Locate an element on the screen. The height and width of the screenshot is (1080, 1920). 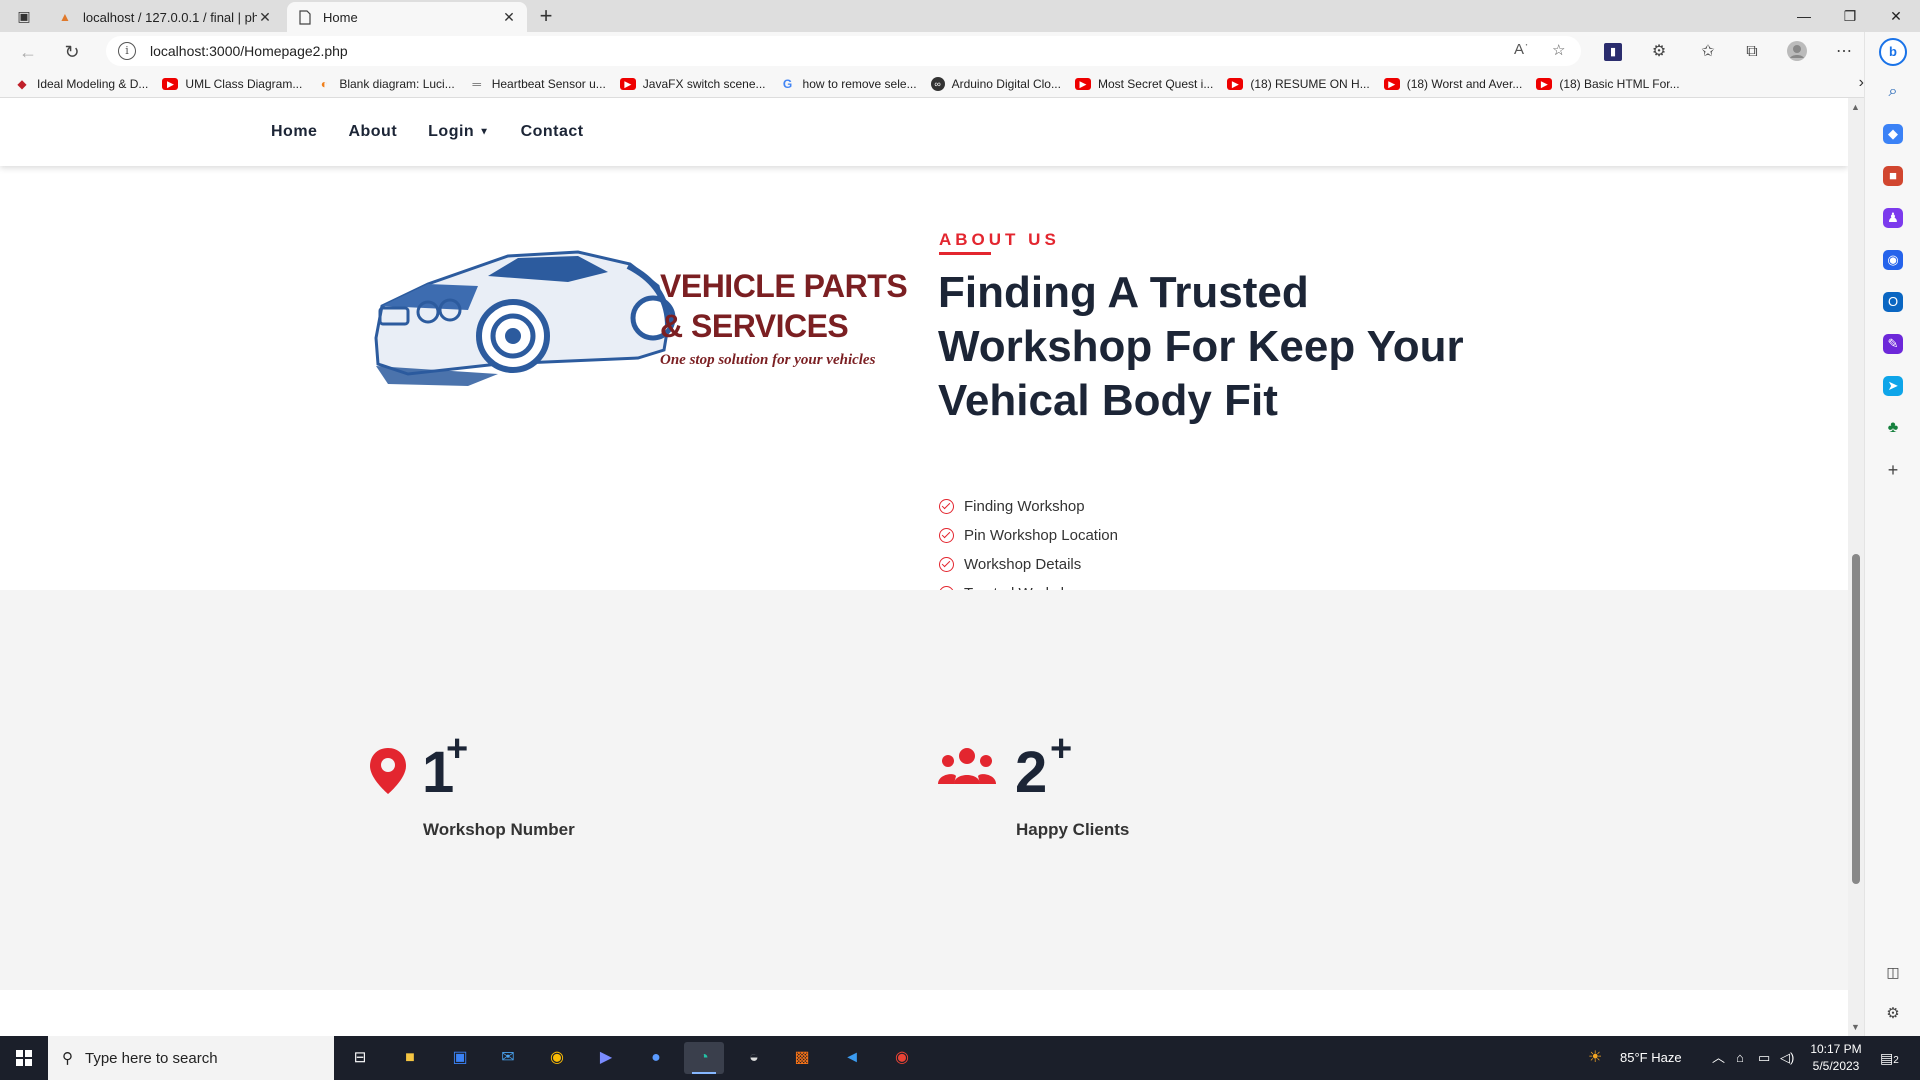
scroll-up-icon: ▲ is located at coordinates (1855, 107).